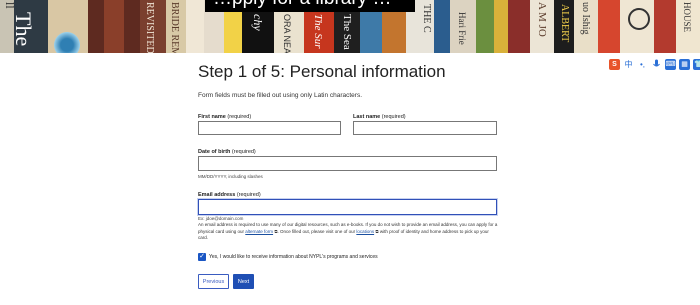  I want to click on checkmark-icon: ✓, so click(202, 256).